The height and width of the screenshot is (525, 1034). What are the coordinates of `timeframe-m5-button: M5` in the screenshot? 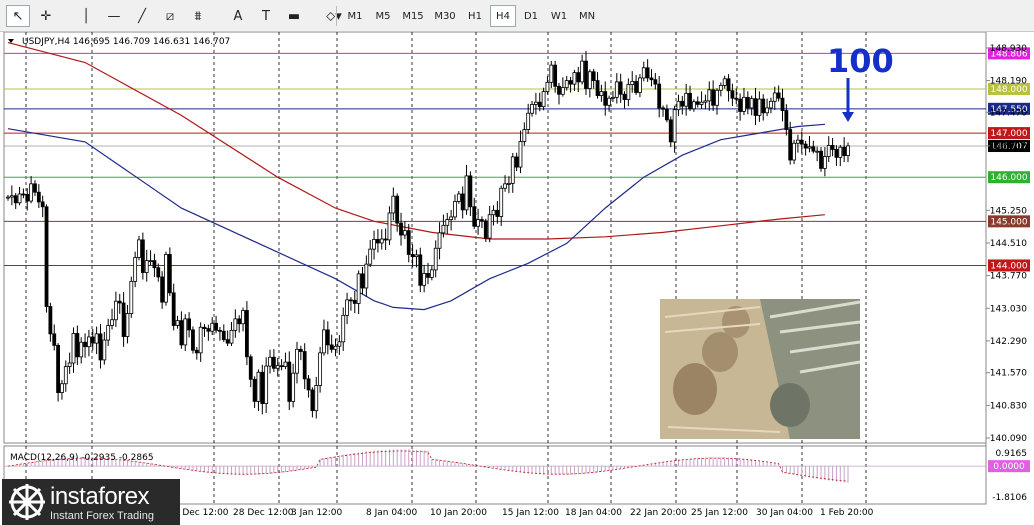 It's located at (383, 16).